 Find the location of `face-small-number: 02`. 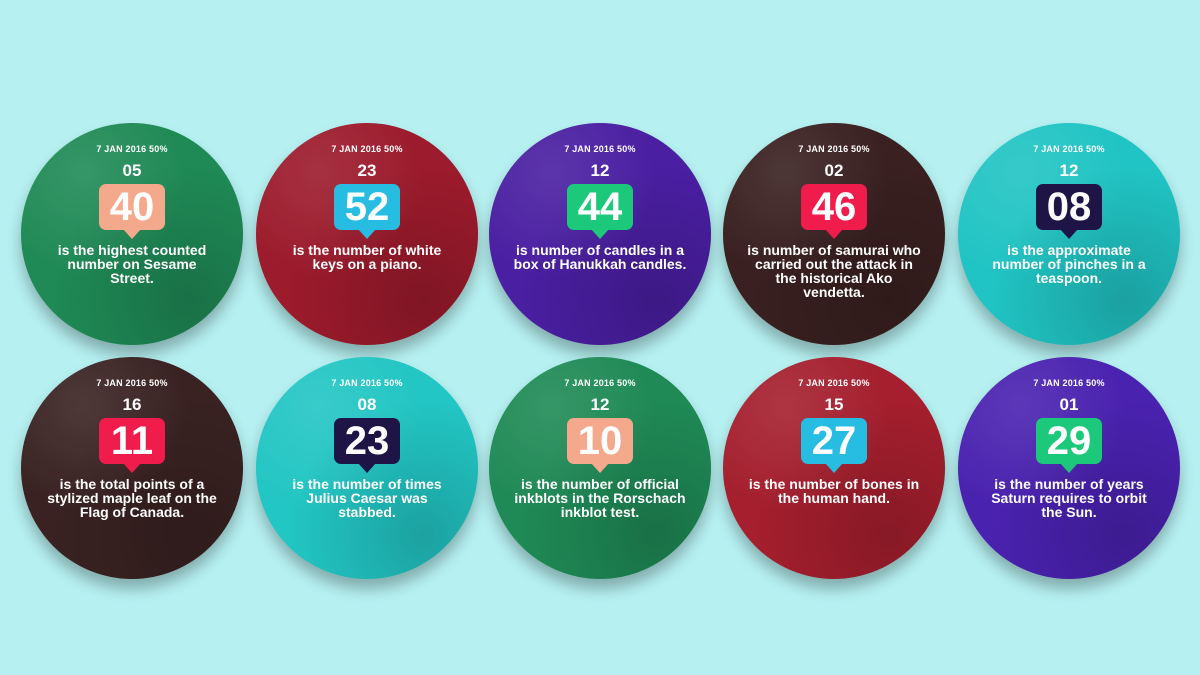

face-small-number: 02 is located at coordinates (834, 170).